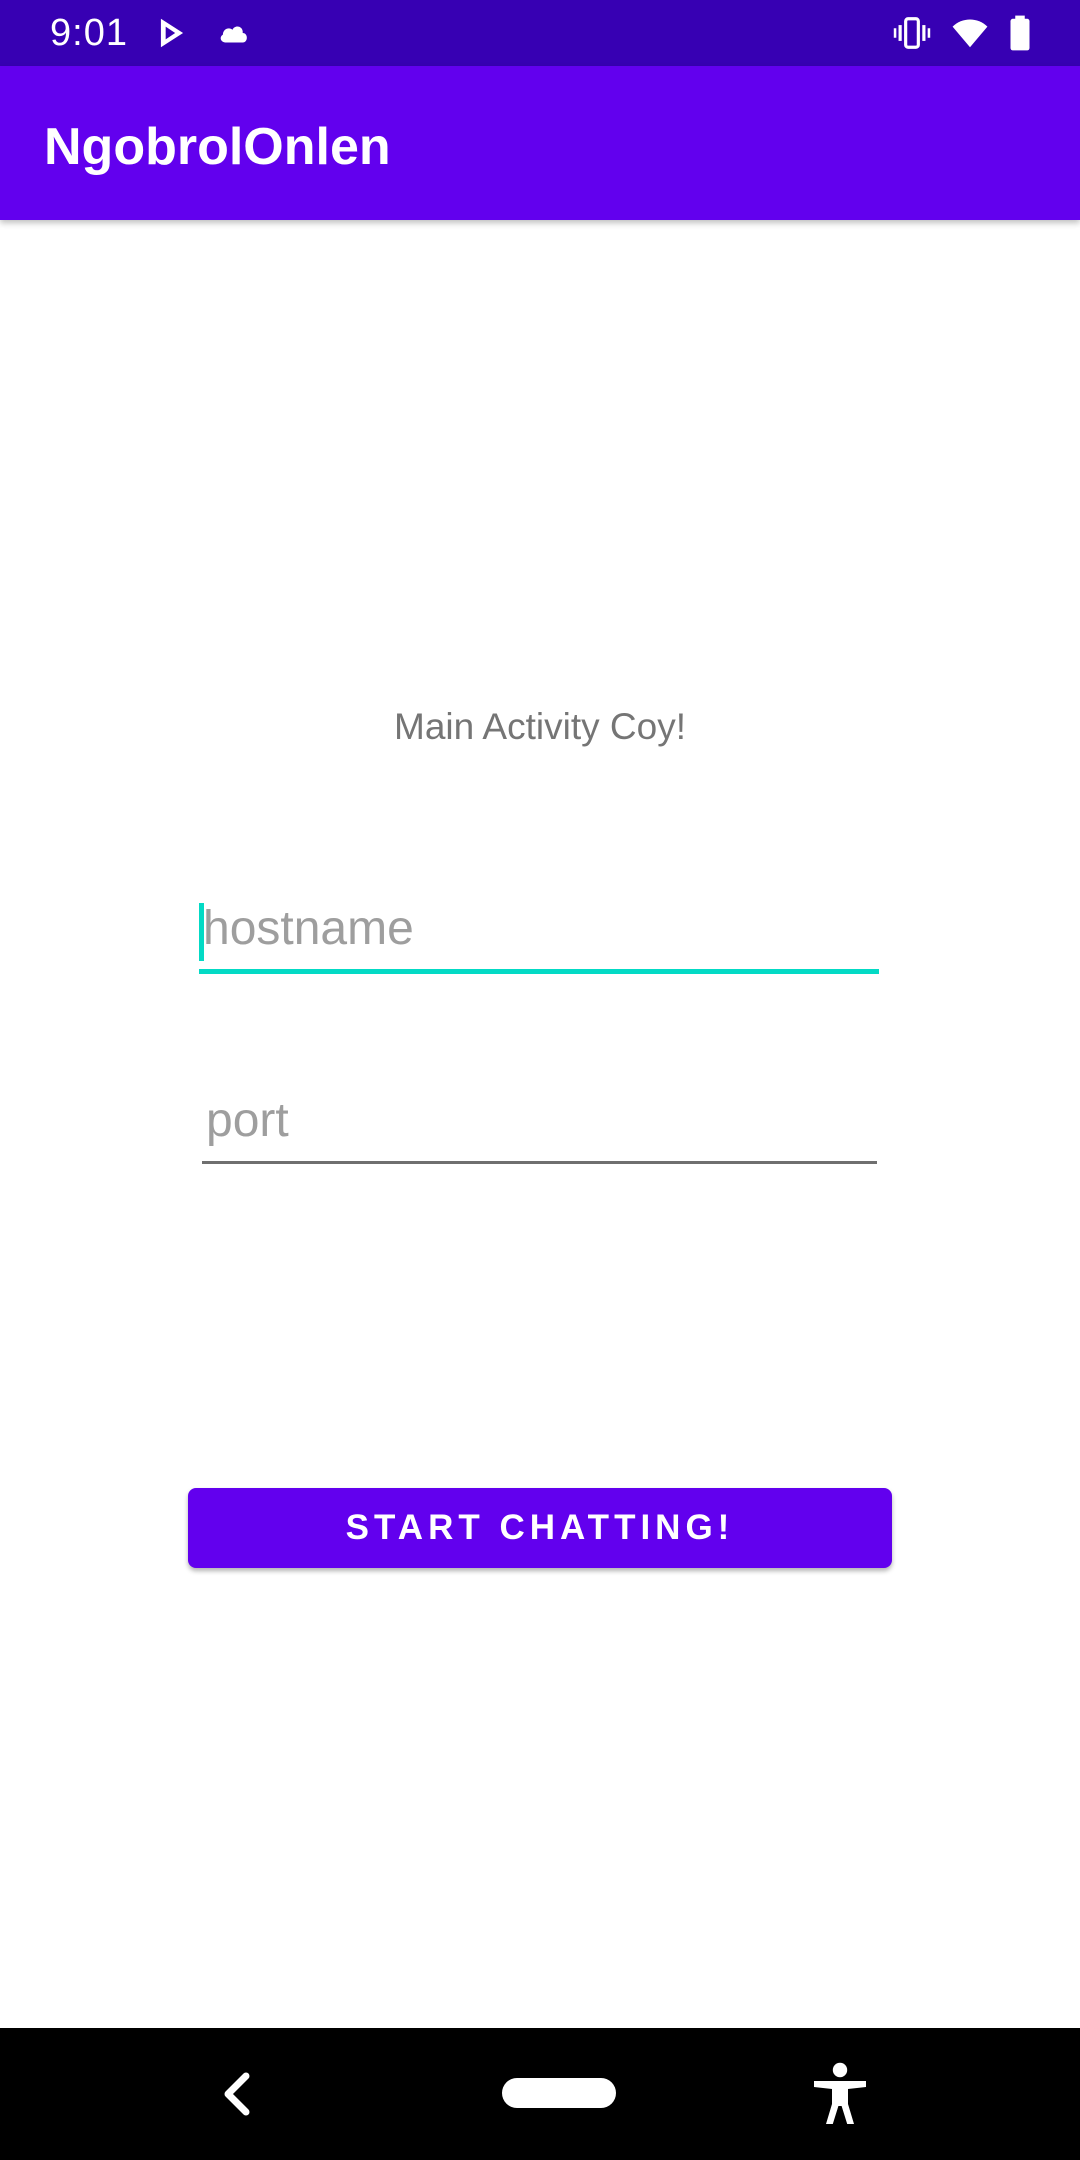 This screenshot has width=1080, height=2160. I want to click on wifi-icon, so click(970, 33).